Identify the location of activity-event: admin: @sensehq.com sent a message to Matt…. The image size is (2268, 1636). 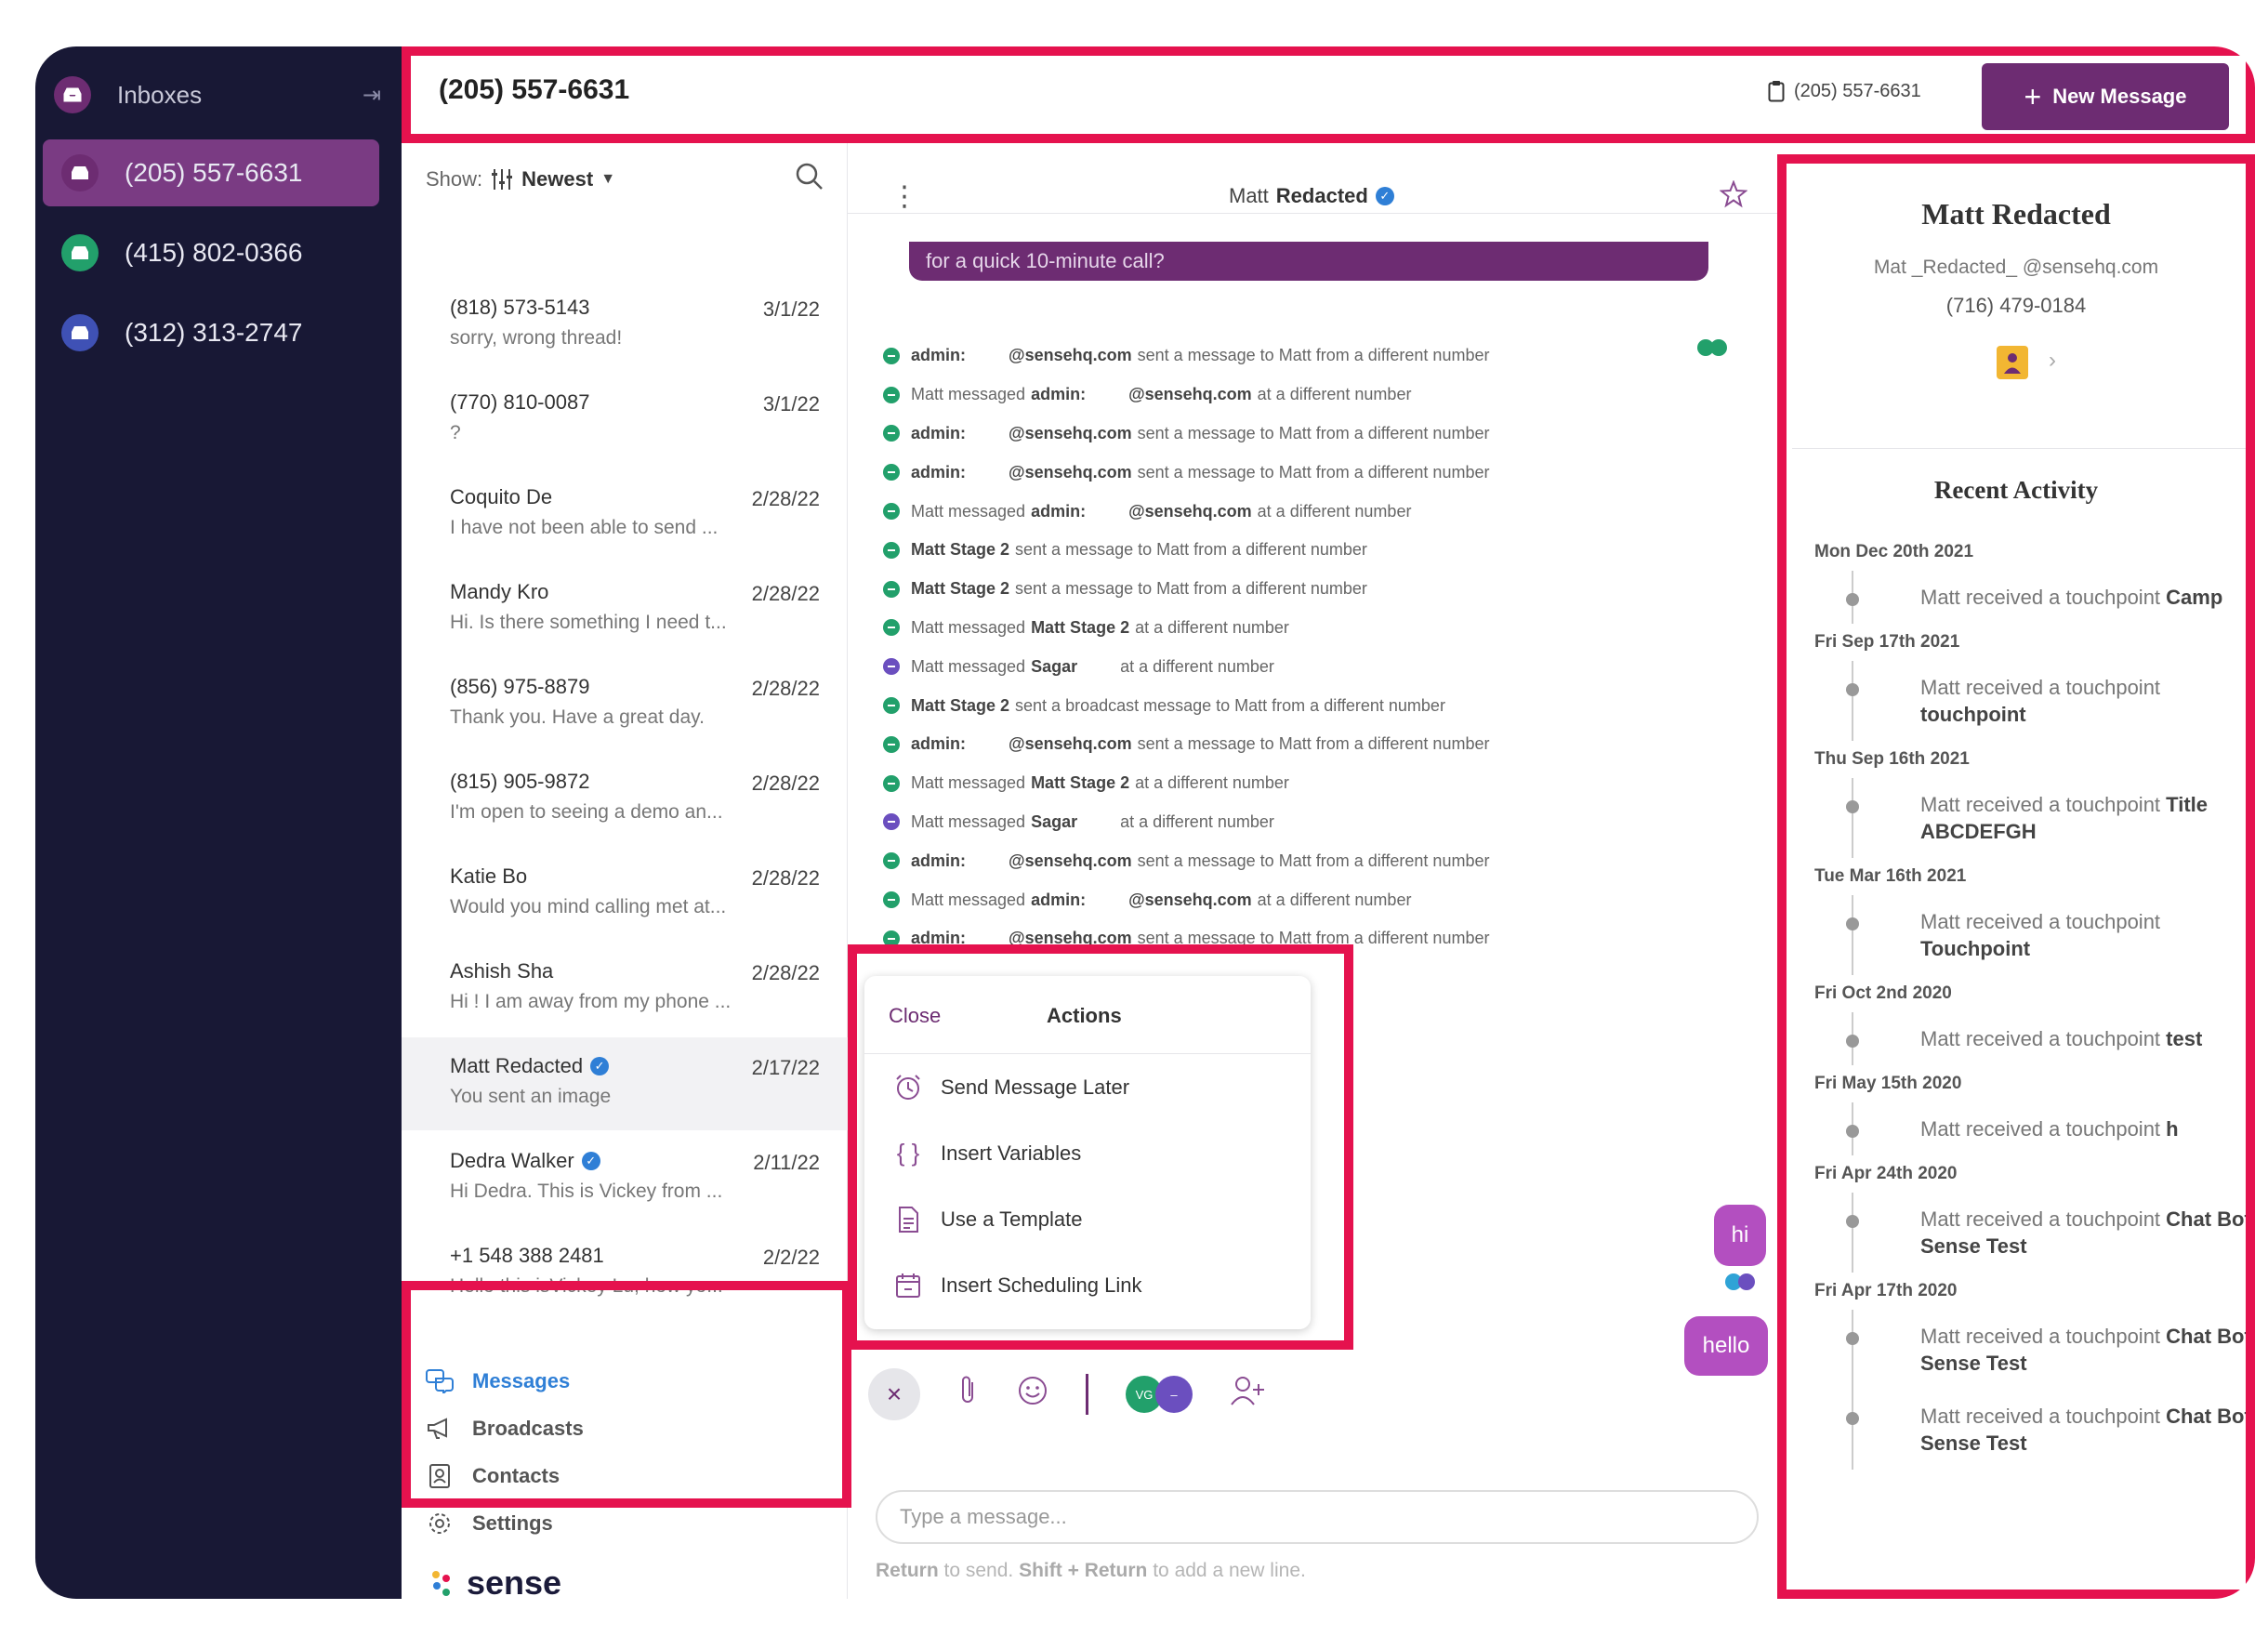
(1186, 356).